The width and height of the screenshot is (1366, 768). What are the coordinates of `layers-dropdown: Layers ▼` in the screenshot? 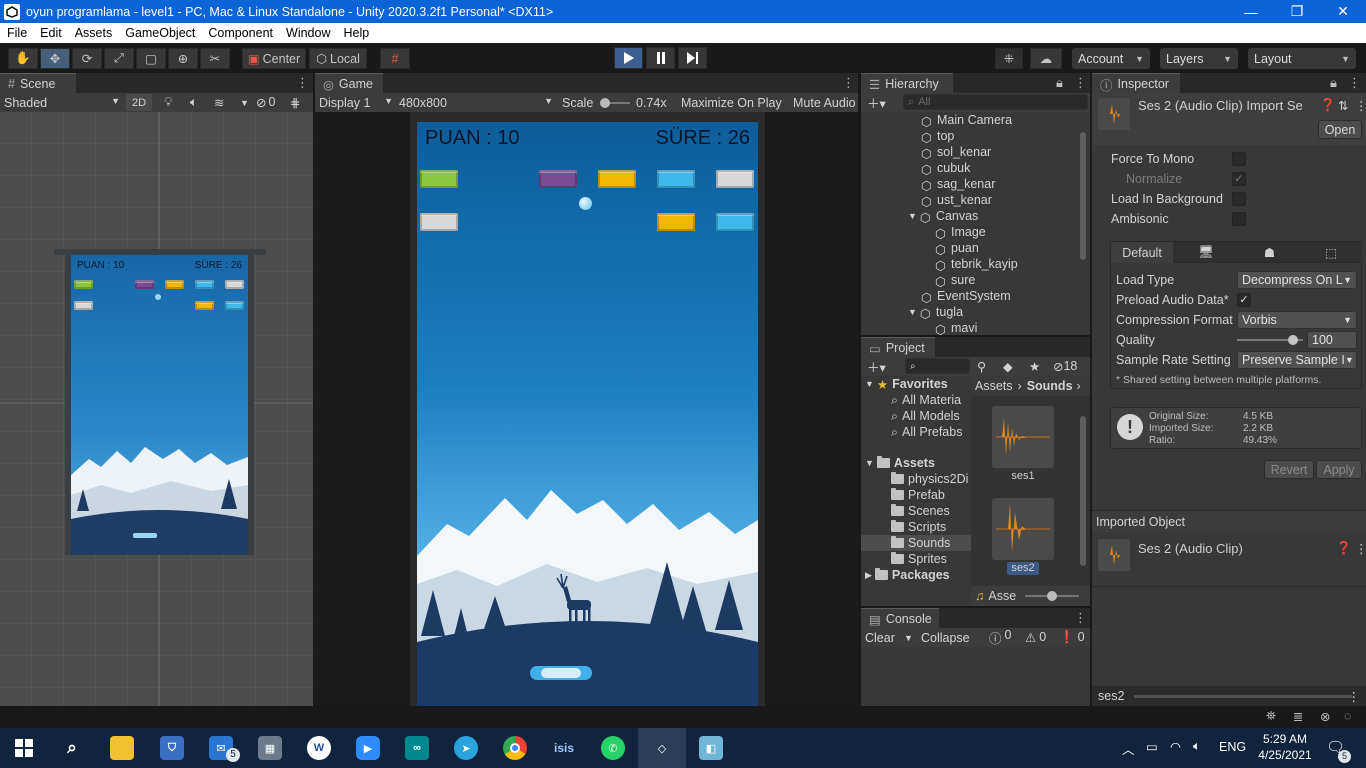 It's located at (1199, 58).